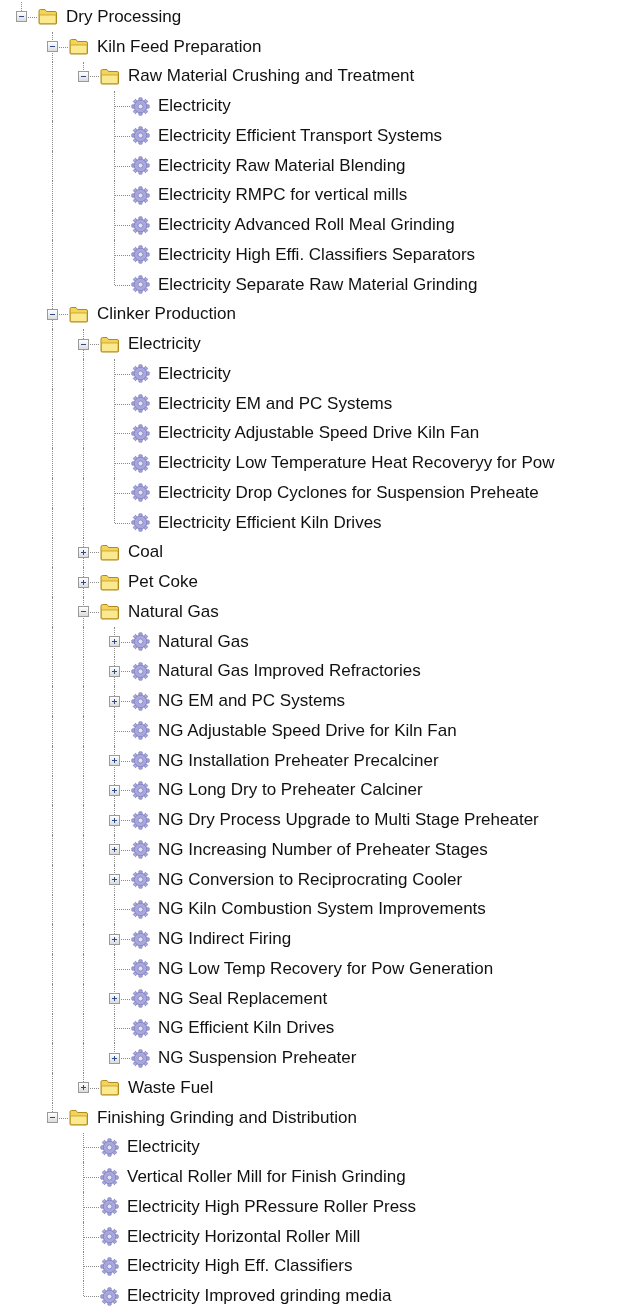 This screenshot has width=633, height=1313. Describe the element at coordinates (288, 671) in the screenshot. I see `tree-node-label: Natural Gas Improved Refractories` at that location.